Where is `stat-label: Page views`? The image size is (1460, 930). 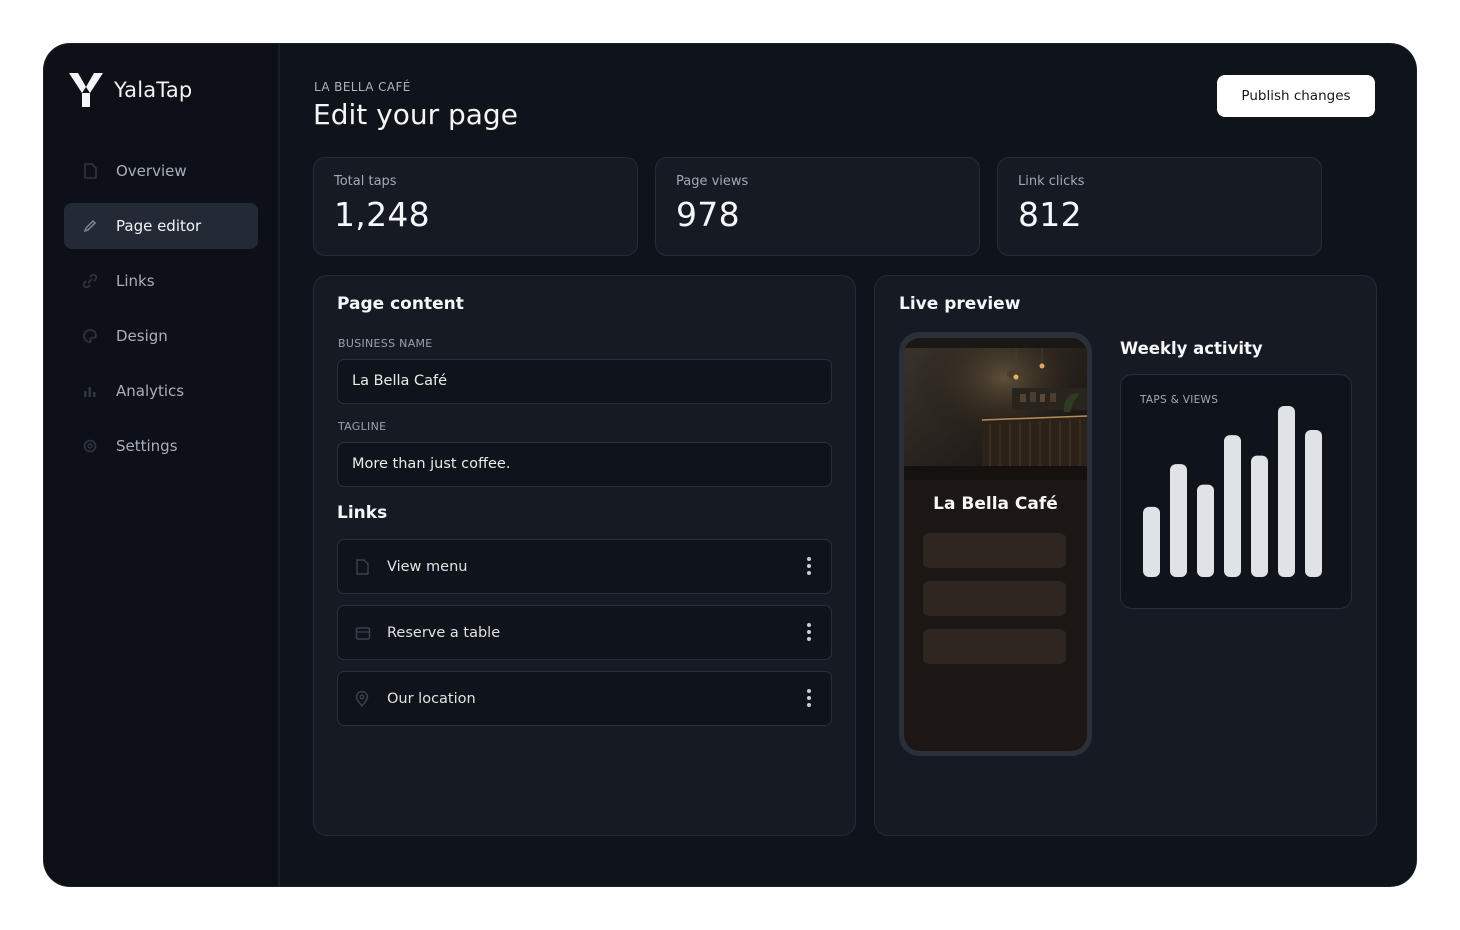
stat-label: Page views is located at coordinates (712, 181).